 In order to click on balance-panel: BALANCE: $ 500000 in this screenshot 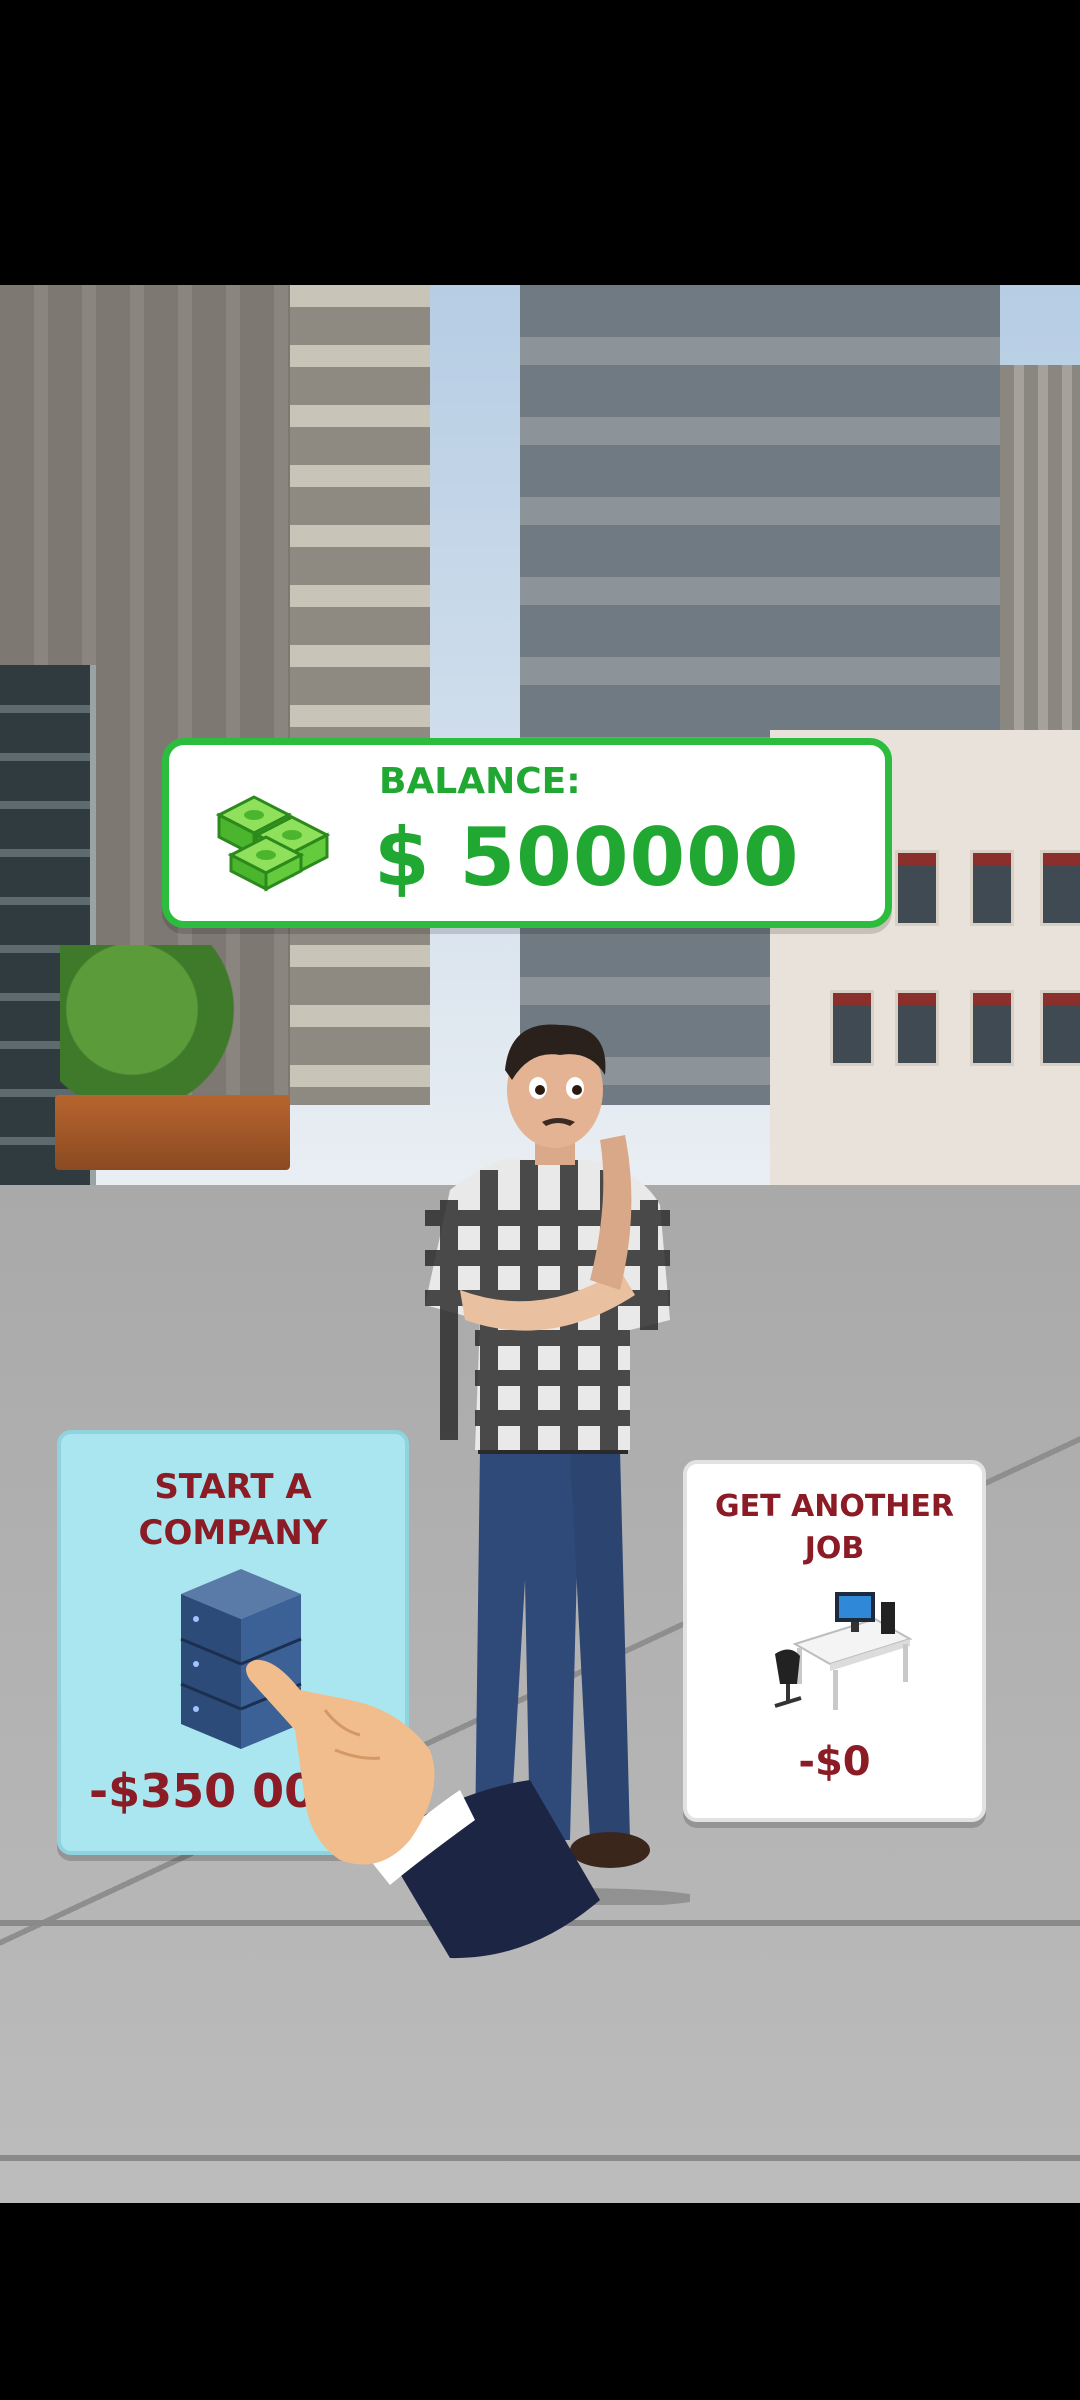, I will do `click(527, 833)`.